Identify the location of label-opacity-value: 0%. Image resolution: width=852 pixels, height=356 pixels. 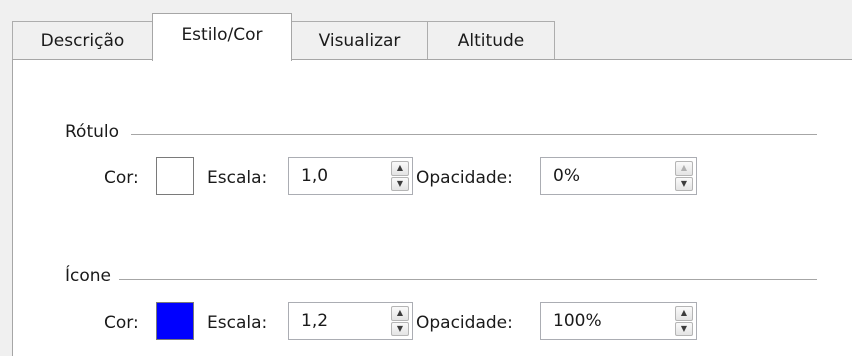
(566, 176).